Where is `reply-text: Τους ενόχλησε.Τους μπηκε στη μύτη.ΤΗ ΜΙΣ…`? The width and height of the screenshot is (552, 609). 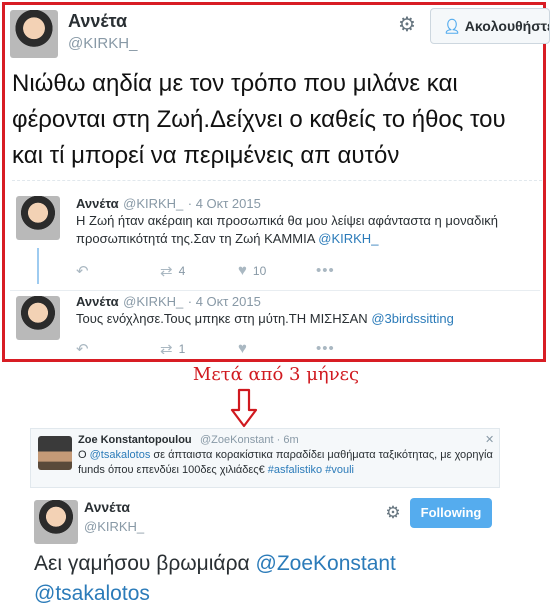
reply-text: Τους ενόχλησε.Τους μπηκε στη μύτη.ΤΗ ΜΙΣ… is located at coordinates (308, 319).